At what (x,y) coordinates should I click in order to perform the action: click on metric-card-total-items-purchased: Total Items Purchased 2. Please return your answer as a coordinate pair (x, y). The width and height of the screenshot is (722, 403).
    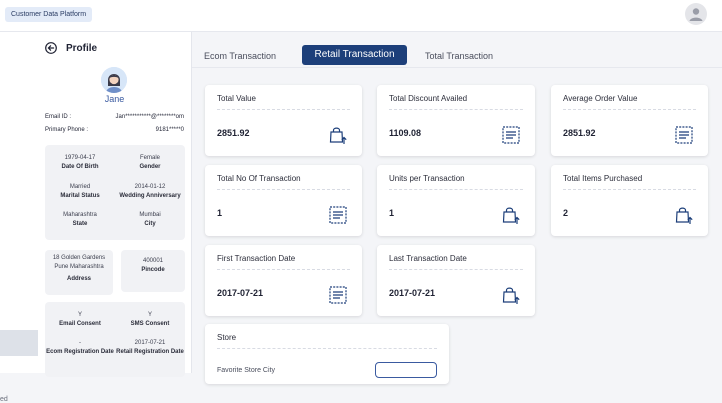
    Looking at the image, I should click on (629, 200).